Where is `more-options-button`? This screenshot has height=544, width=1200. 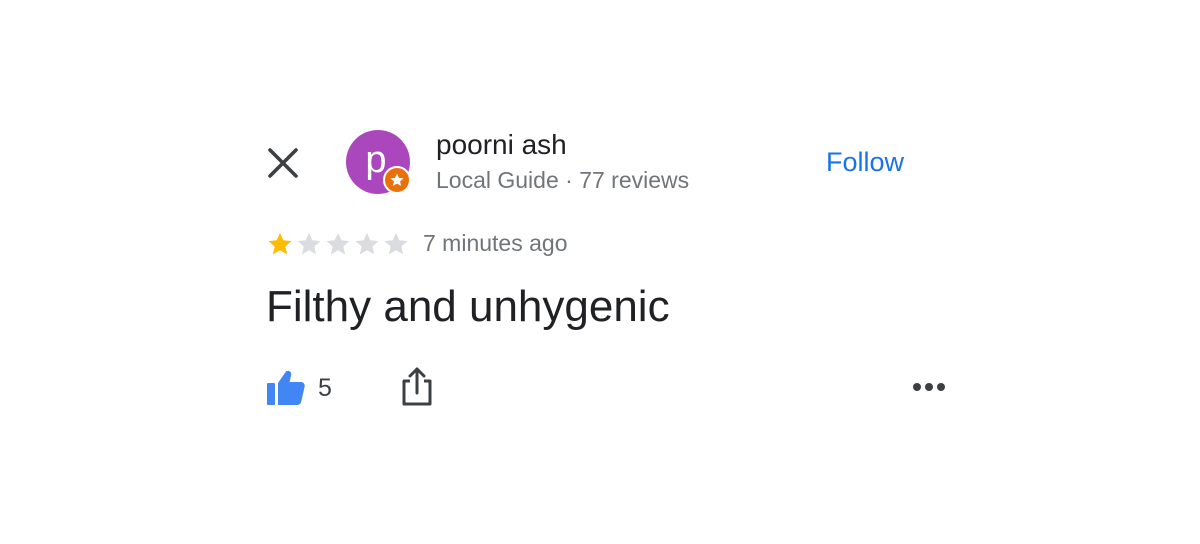 more-options-button is located at coordinates (929, 387).